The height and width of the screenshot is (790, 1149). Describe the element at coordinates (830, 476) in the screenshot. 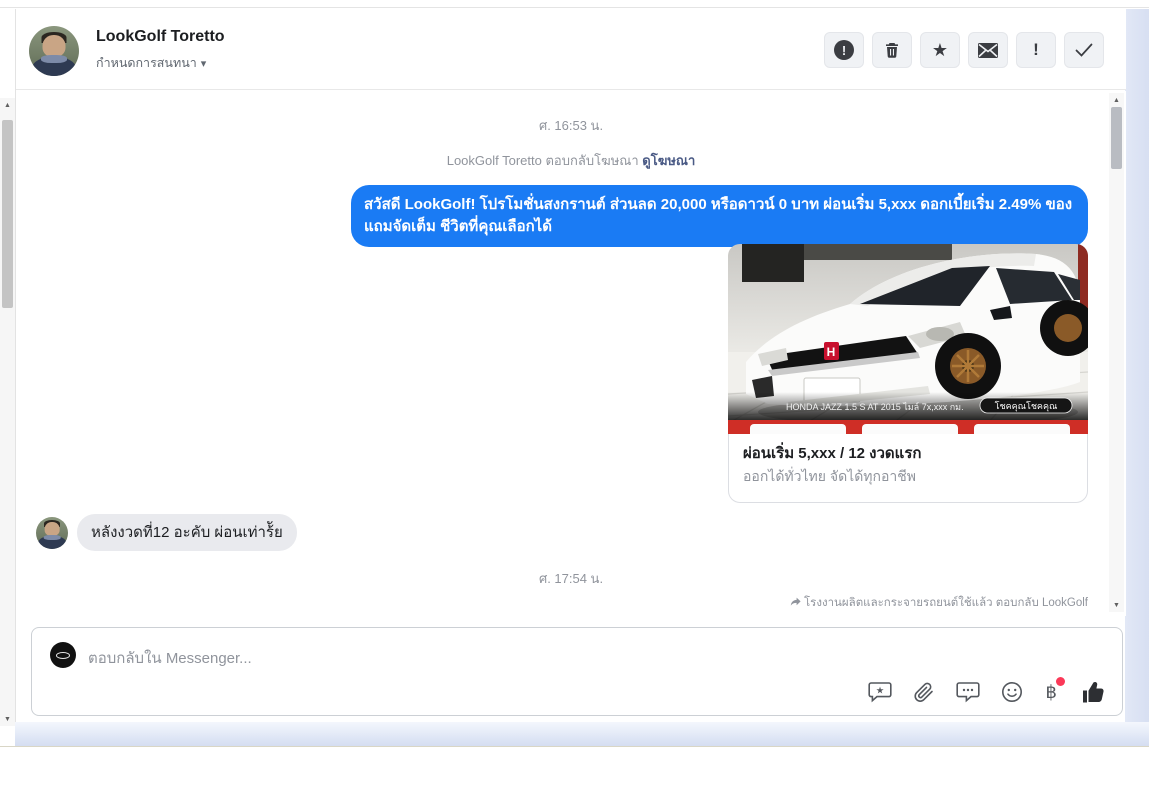

I see `attachment-subtitle: ออกได้ทั่วไทย จัดได้ทุกอาชีพ` at that location.